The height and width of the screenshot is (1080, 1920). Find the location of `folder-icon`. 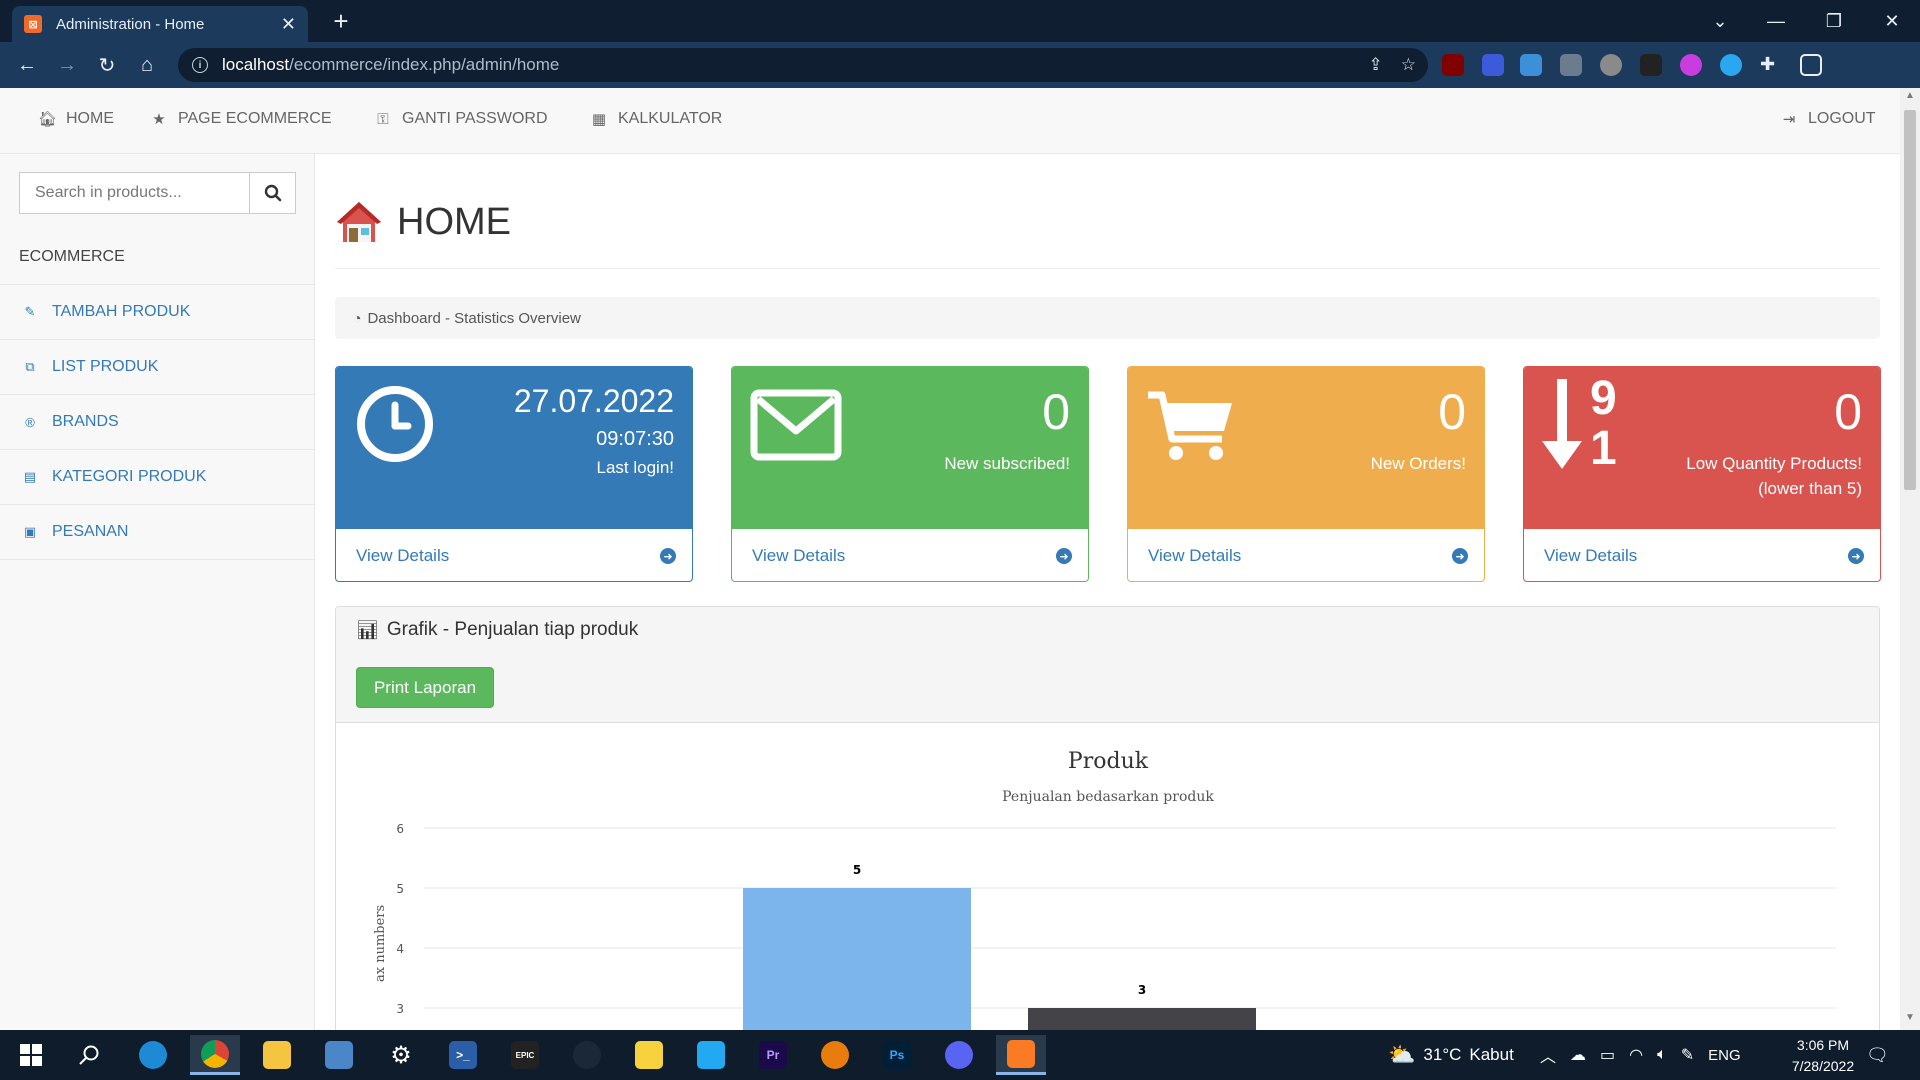

folder-icon is located at coordinates (277, 1055).